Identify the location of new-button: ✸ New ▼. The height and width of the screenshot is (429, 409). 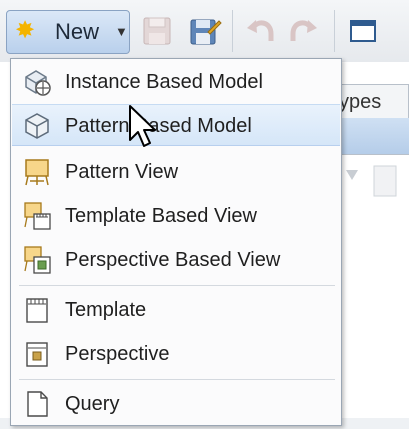
(68, 32).